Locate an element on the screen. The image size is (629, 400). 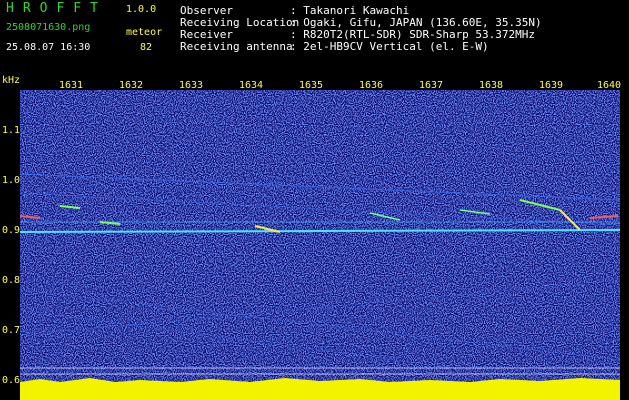
antenna-label: Receiving antenna is located at coordinates (236, 46).